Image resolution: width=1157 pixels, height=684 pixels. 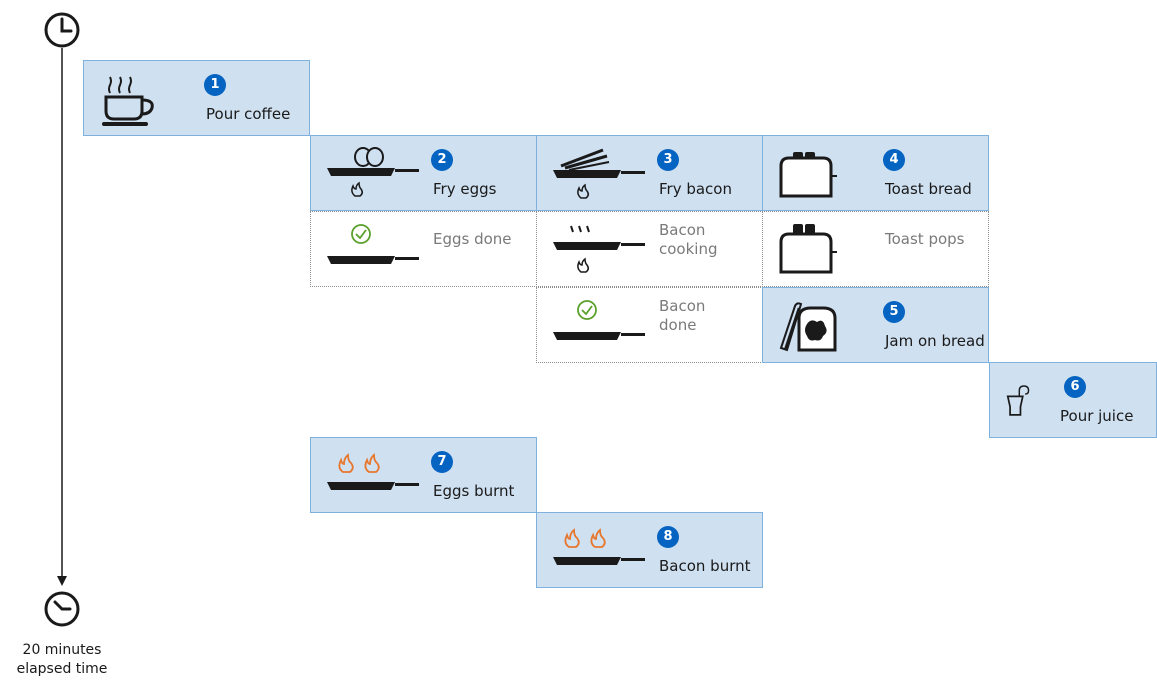 What do you see at coordinates (423, 249) in the screenshot?
I see `state-eggs-done: Eggs done` at bounding box center [423, 249].